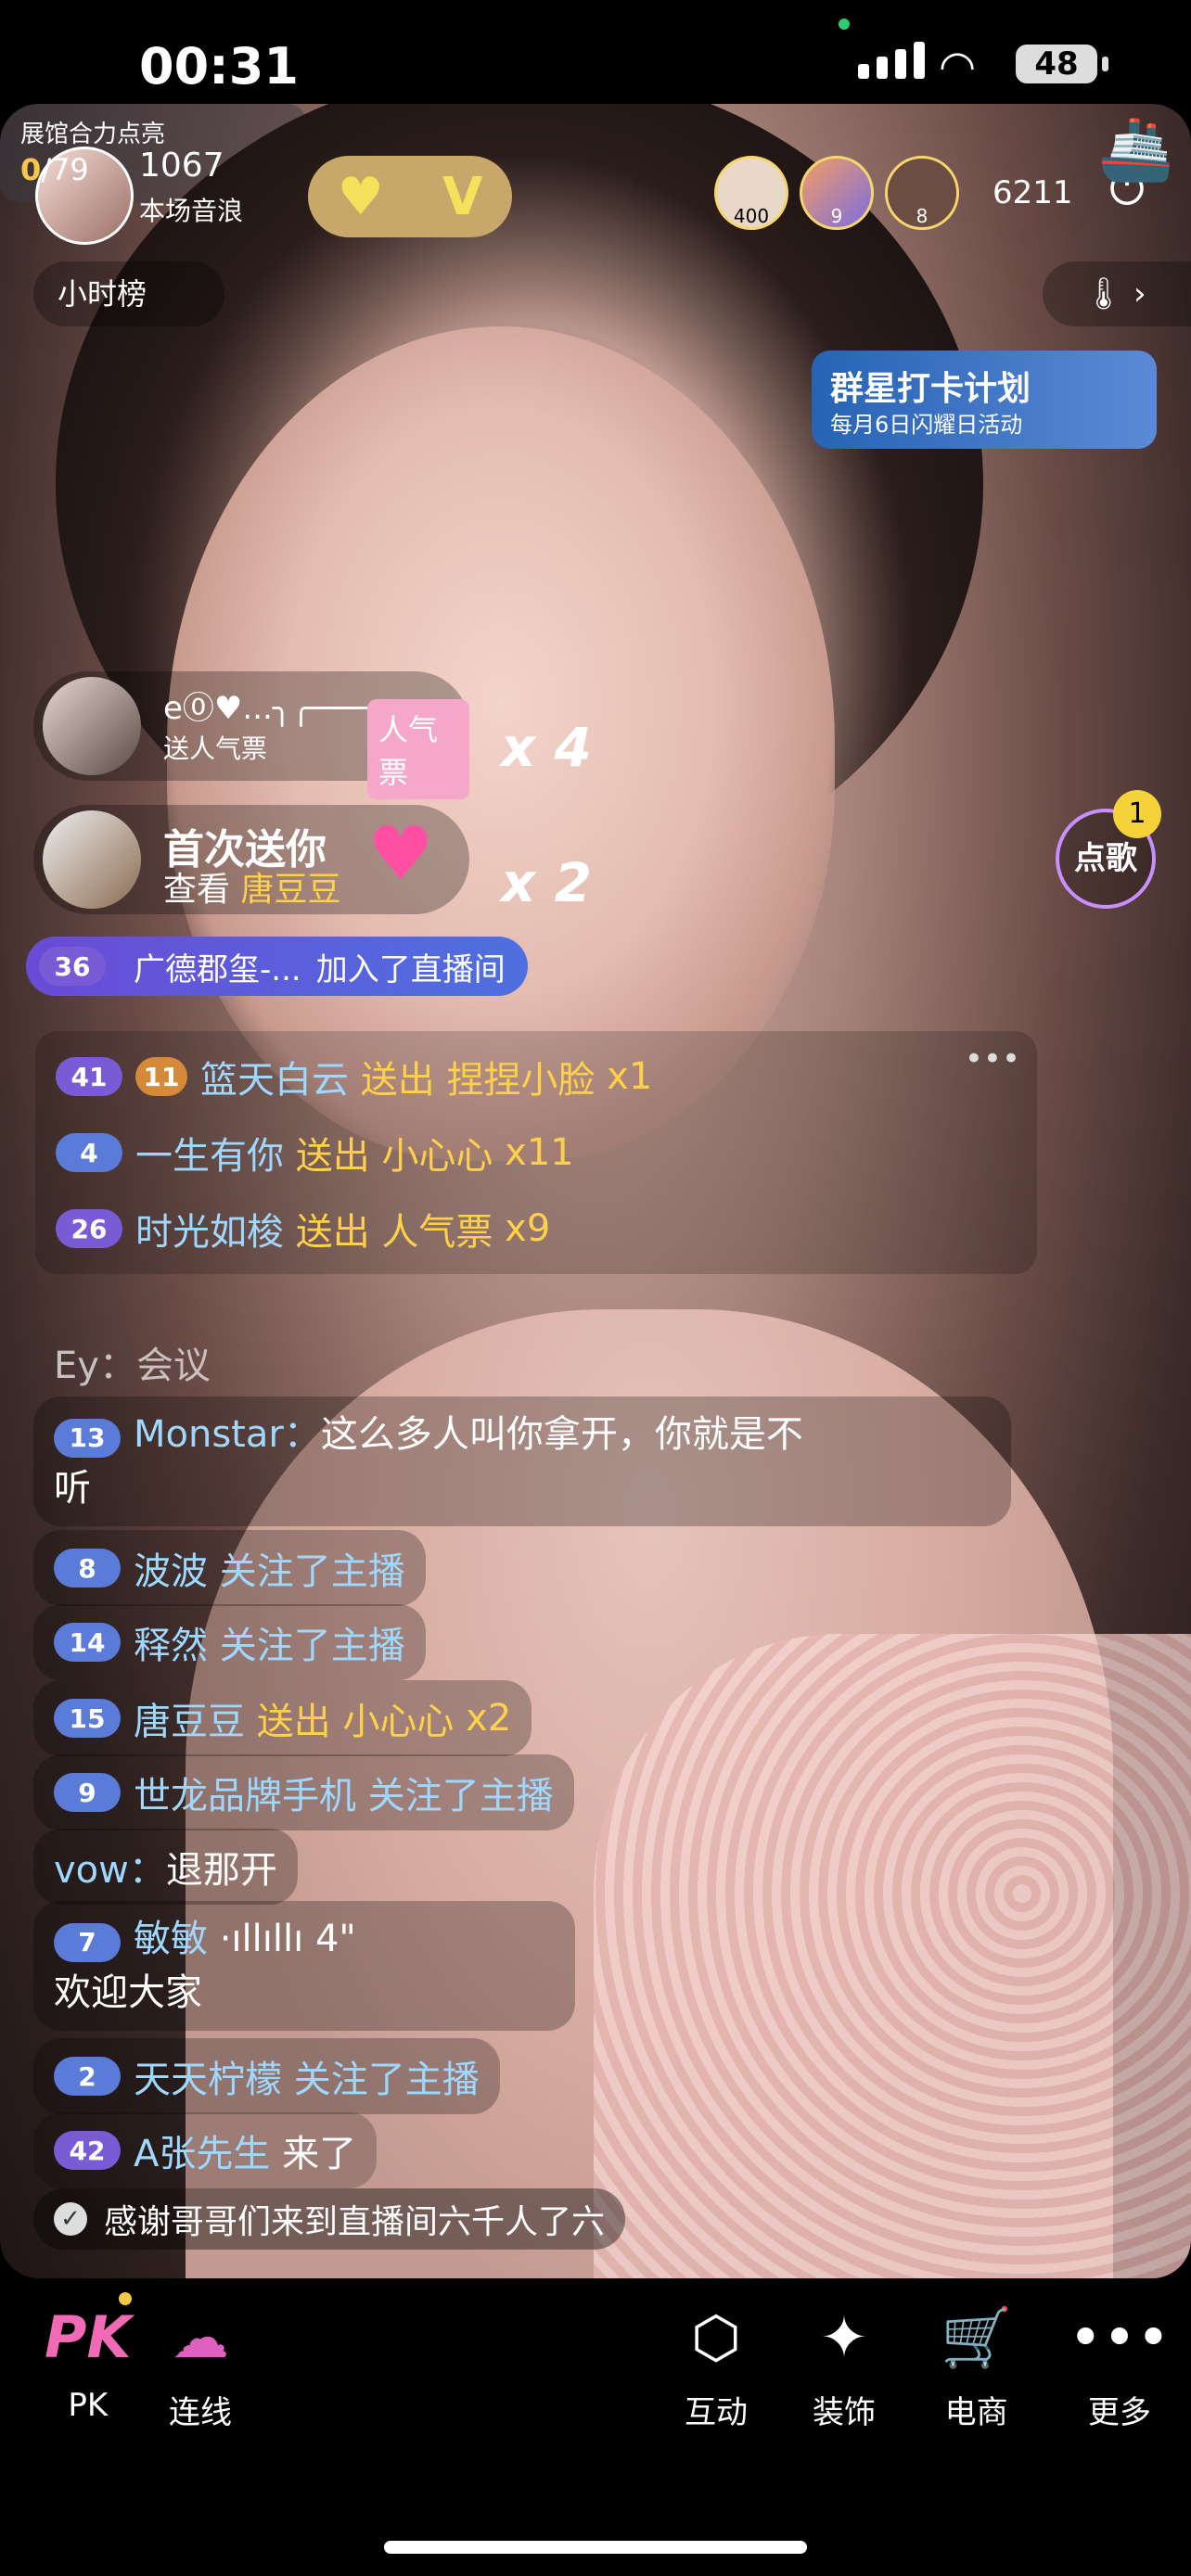 Image resolution: width=1191 pixels, height=2576 pixels. I want to click on chat-user: 世龙品牌手机, so click(245, 1793).